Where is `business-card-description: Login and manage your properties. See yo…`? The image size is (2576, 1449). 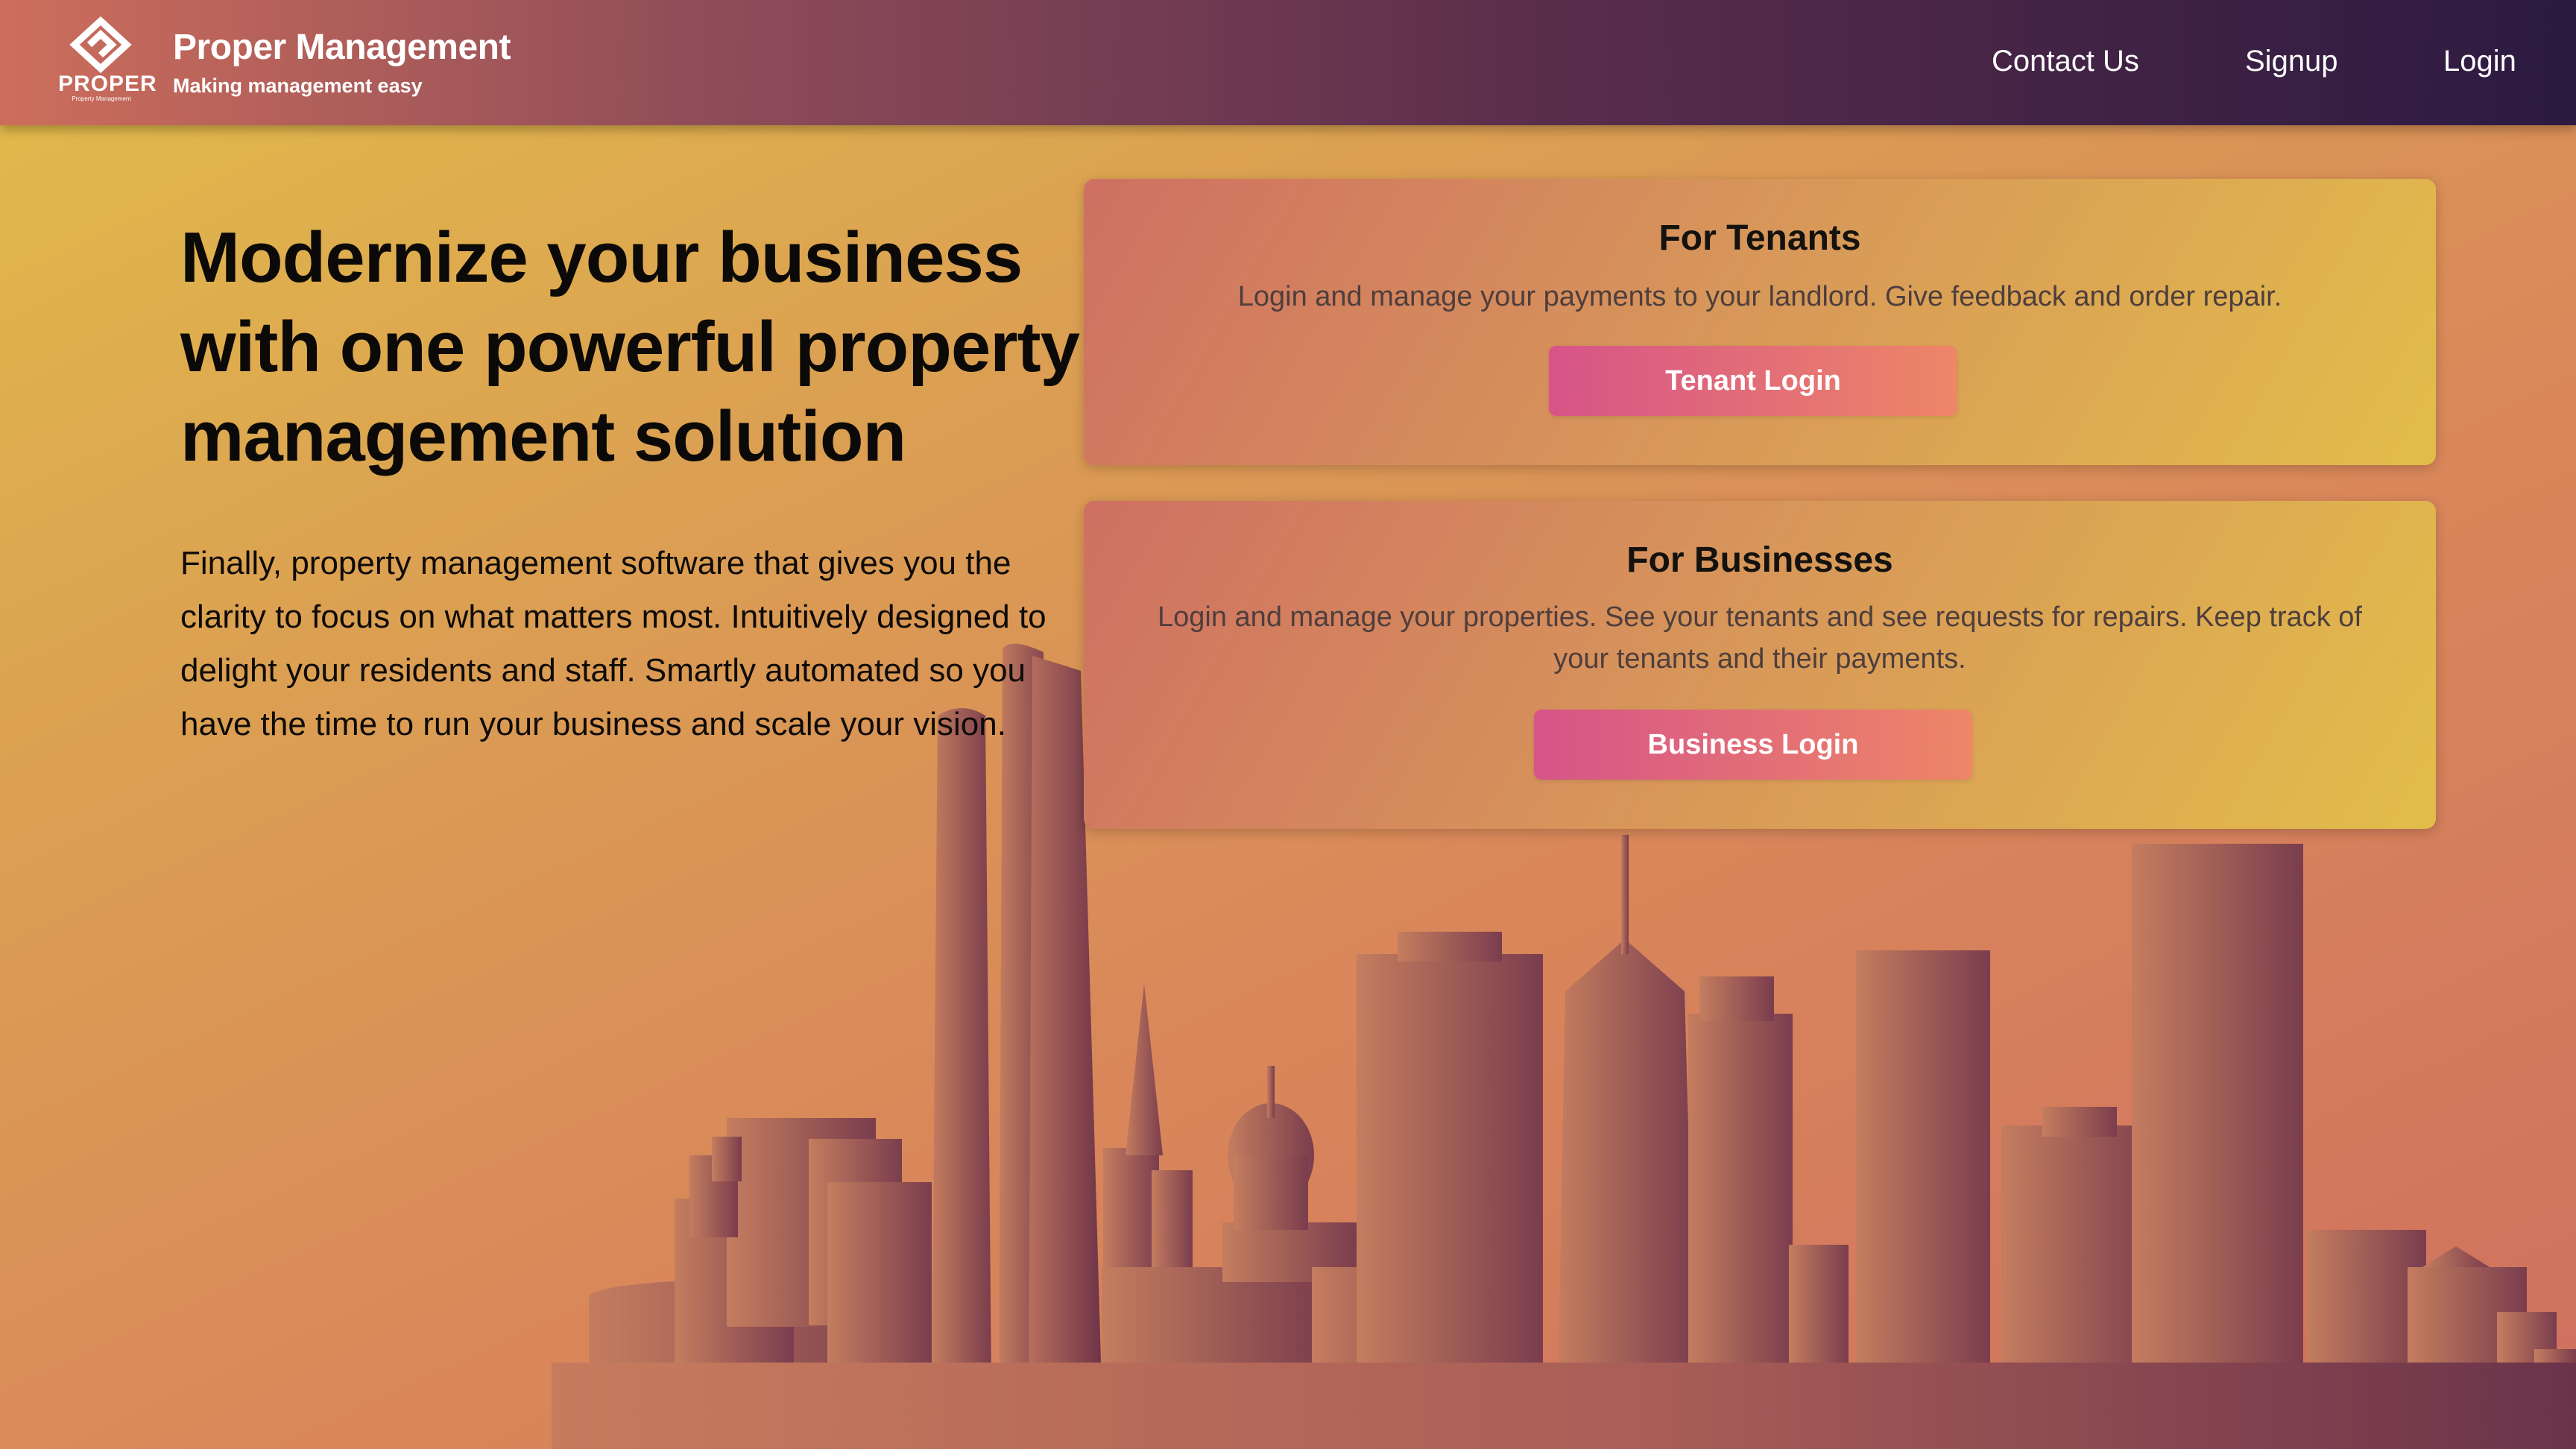 business-card-description: Login and manage your properties. See yo… is located at coordinates (1760, 639).